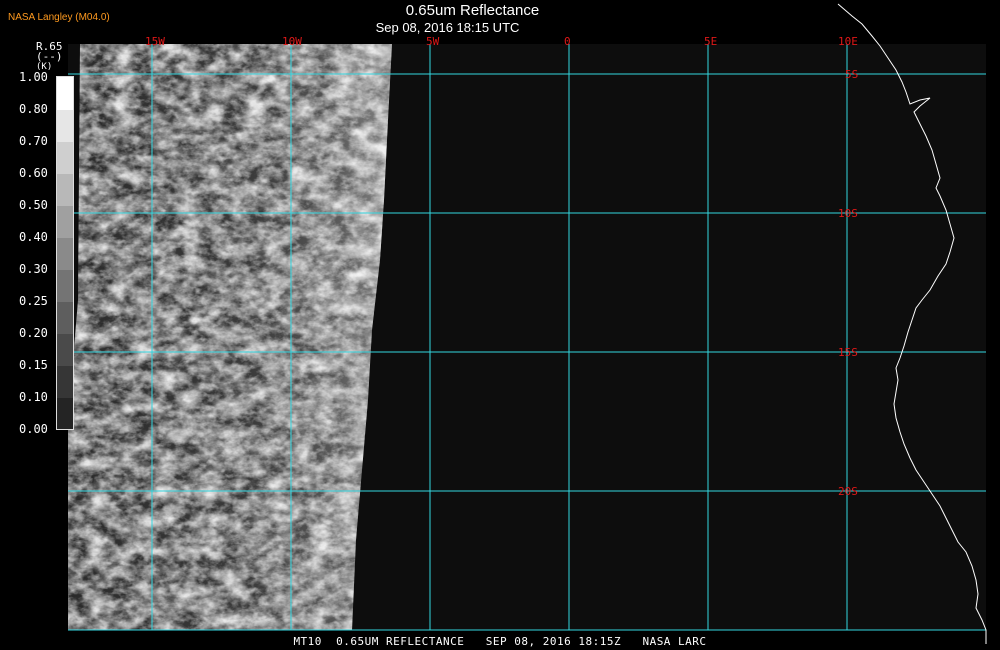 The width and height of the screenshot is (1000, 650). What do you see at coordinates (851, 74) in the screenshot?
I see `lat-label-5s: 5S` at bounding box center [851, 74].